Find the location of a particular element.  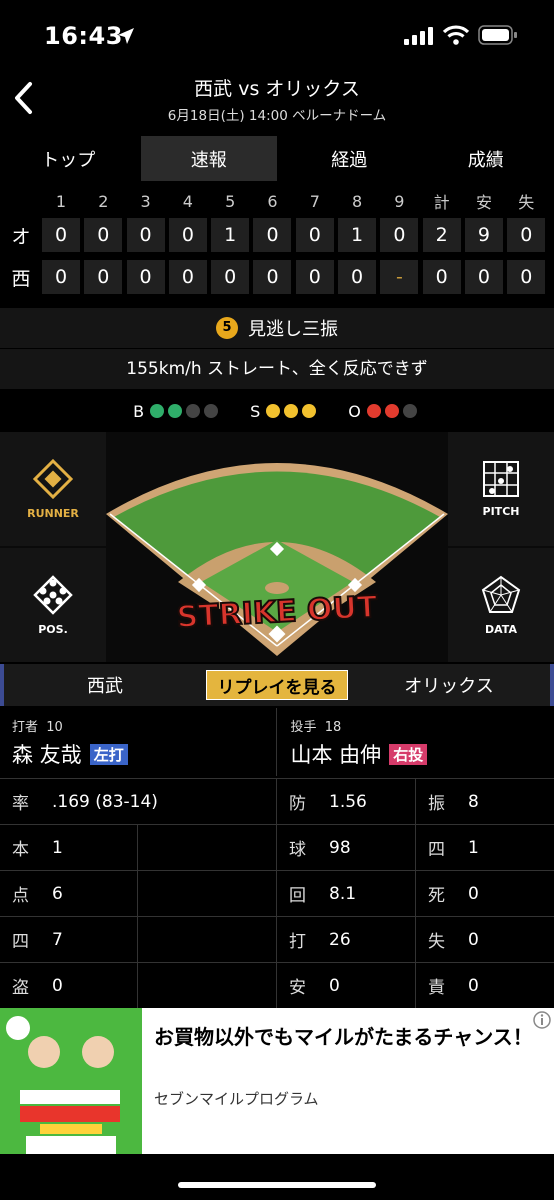

ball-strike-out-count: B S O is located at coordinates (277, 411).